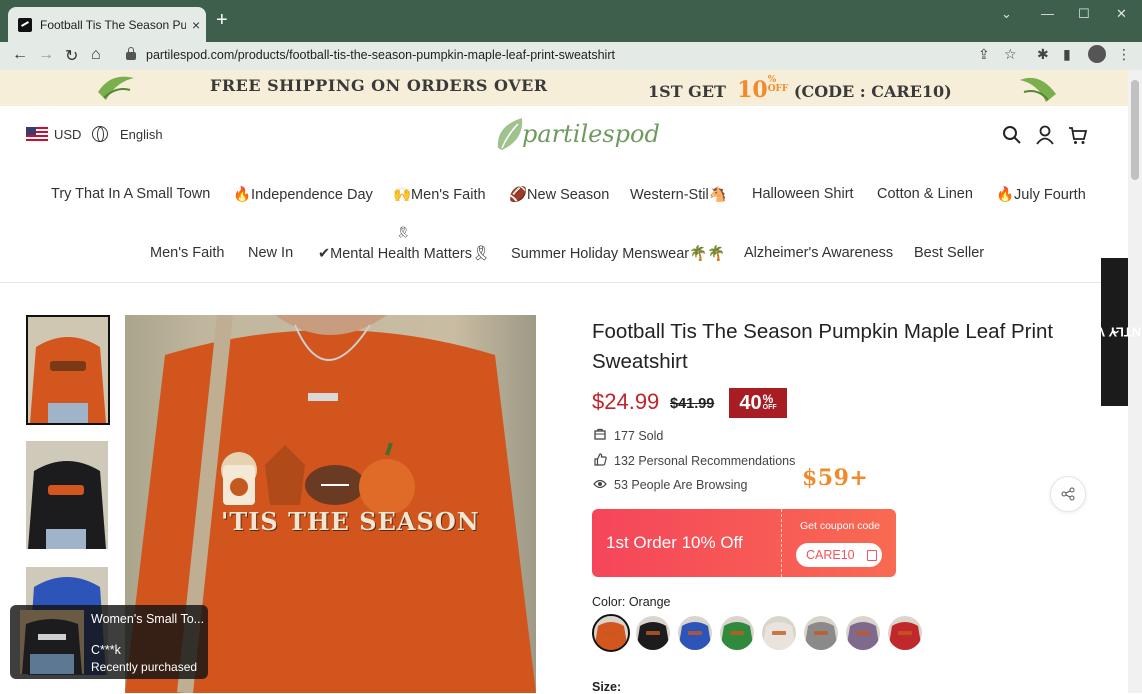 This screenshot has height=694, width=1142. Describe the element at coordinates (678, 194) in the screenshot. I see `nav-item-western-stil: Western-Stil🐴` at that location.